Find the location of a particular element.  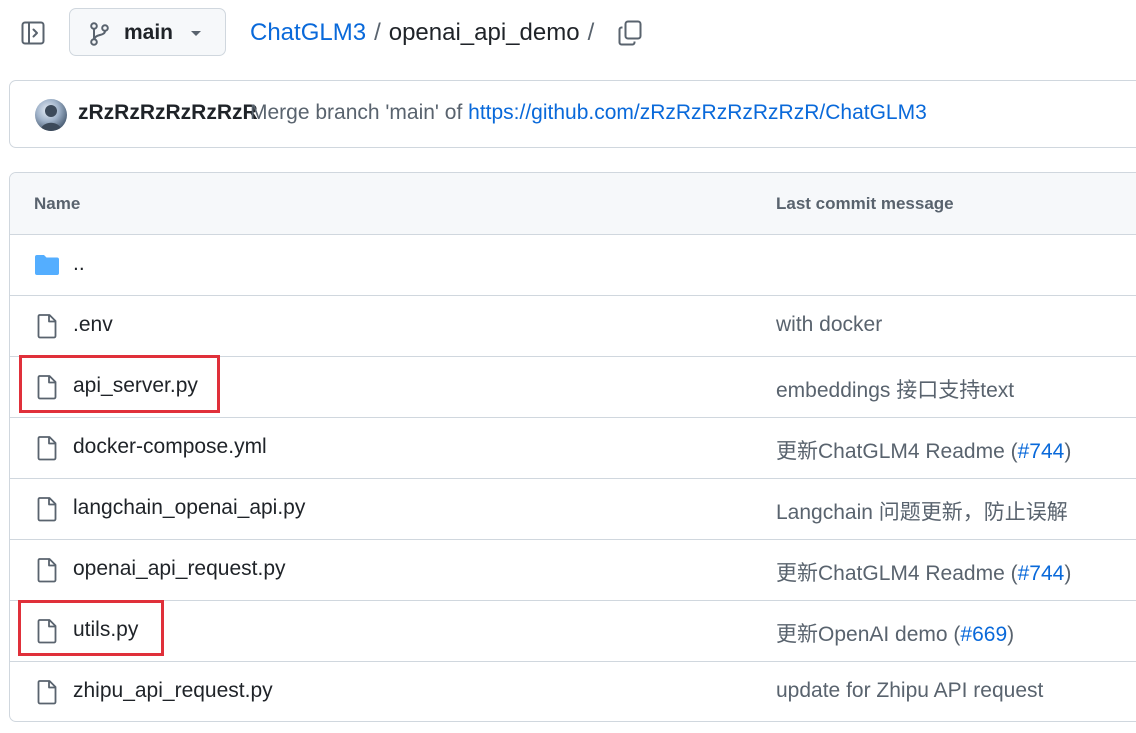

commit-message-text: Merge branch 'main' of is located at coordinates (356, 112).